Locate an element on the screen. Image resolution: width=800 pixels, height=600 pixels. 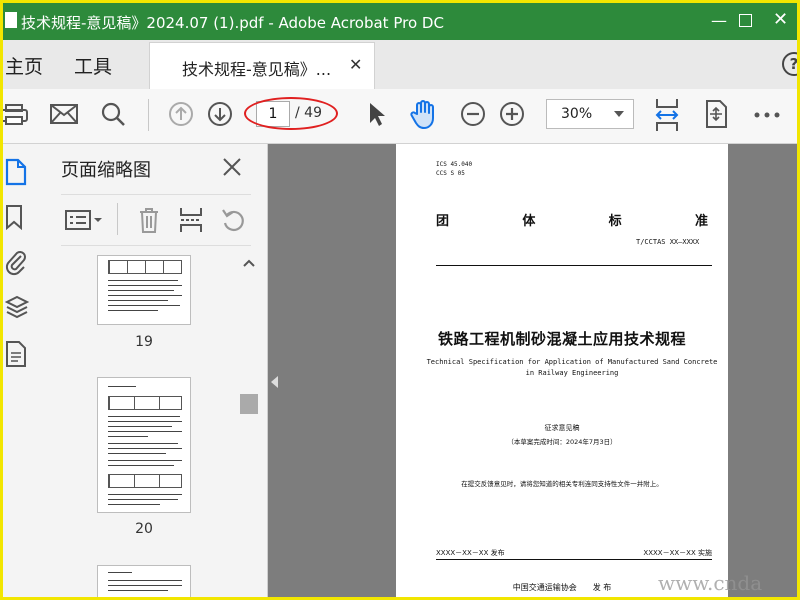
full-screen-icon is located at coordinates (716, 114).